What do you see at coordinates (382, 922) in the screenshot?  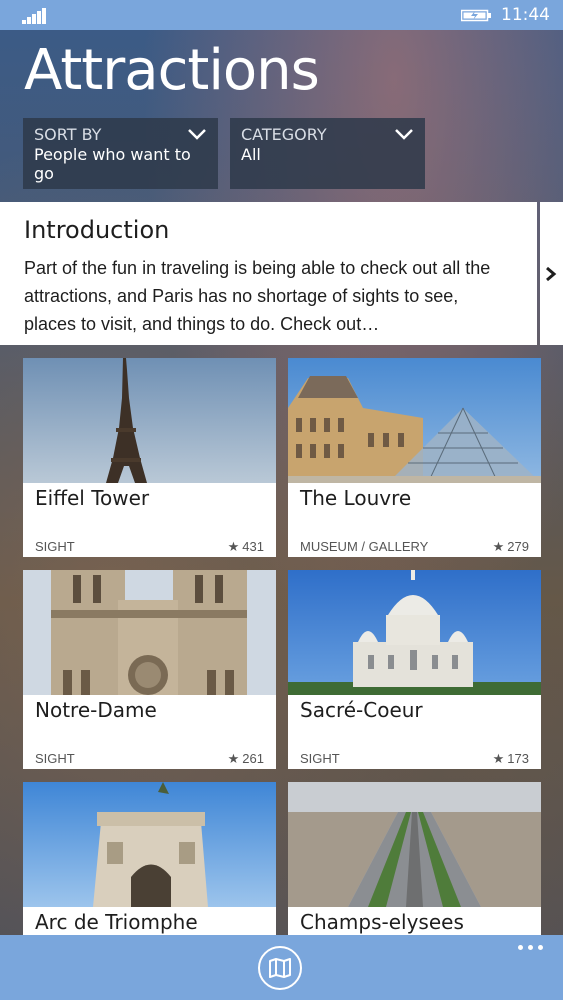 I see `attraction-name: Champs-elysees` at bounding box center [382, 922].